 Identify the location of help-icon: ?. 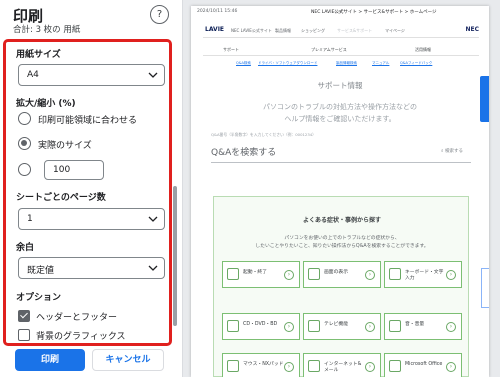
(159, 14).